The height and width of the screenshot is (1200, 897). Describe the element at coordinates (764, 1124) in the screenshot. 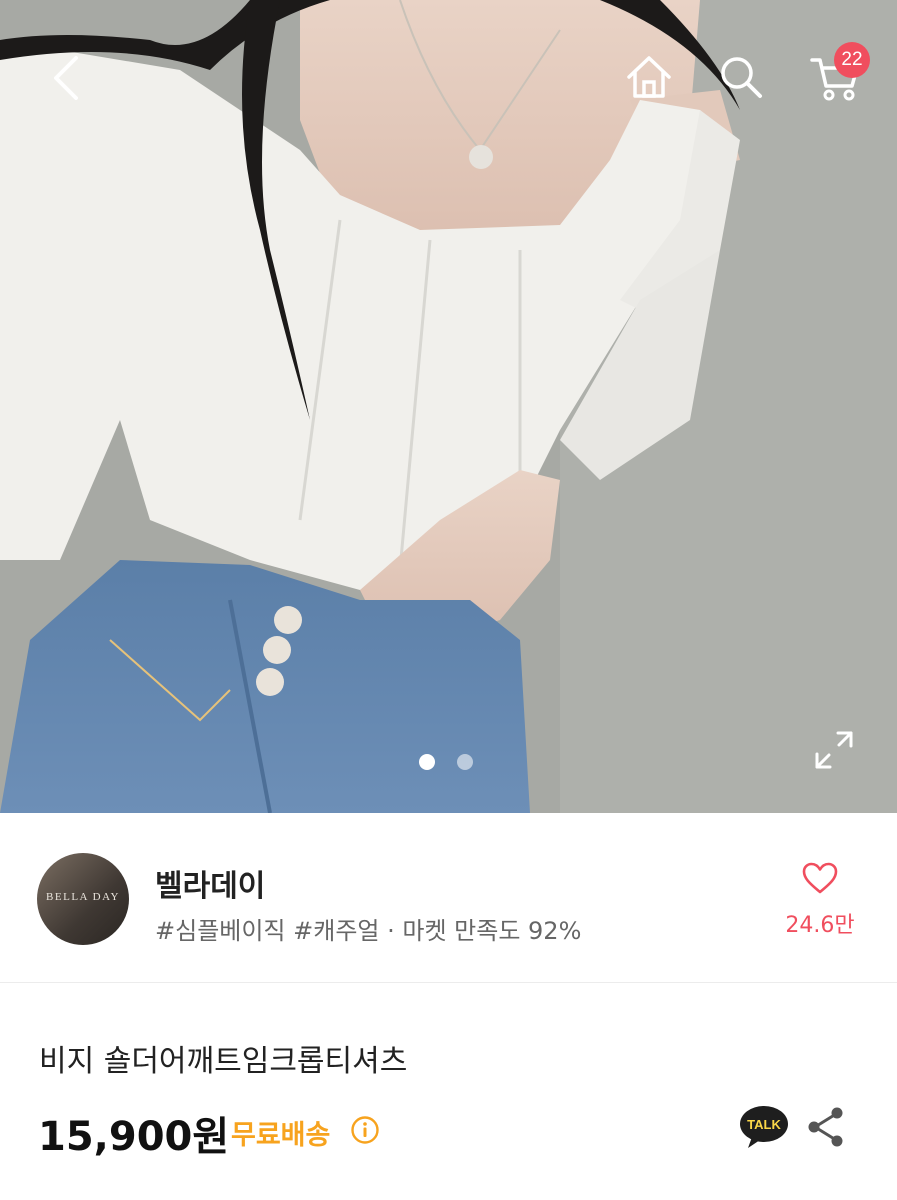

I see `talk-label: TALK` at that location.